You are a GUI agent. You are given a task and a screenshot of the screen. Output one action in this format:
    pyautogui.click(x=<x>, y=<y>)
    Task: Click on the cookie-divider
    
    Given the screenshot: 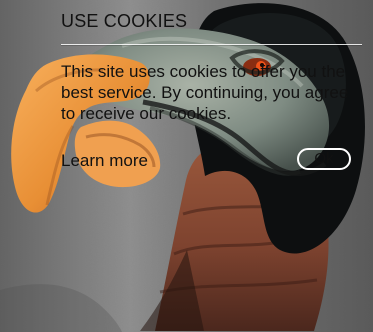 What is the action you would take?
    pyautogui.click(x=211, y=44)
    